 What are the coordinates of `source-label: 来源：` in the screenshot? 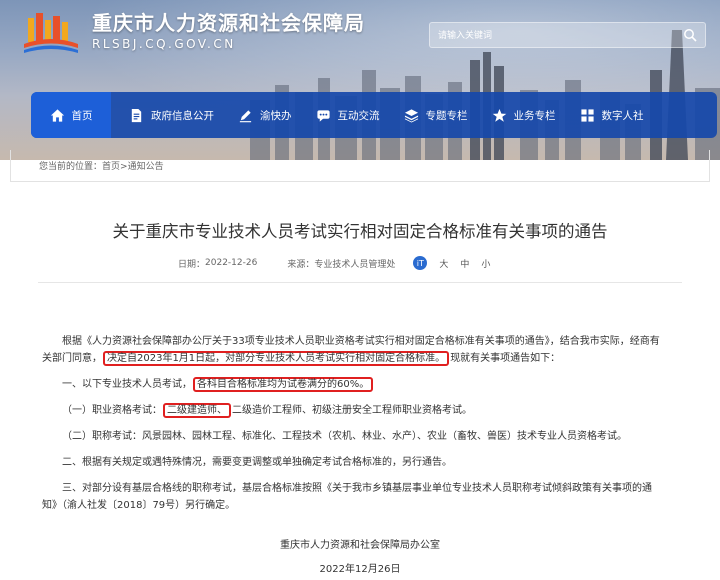 It's located at (301, 264).